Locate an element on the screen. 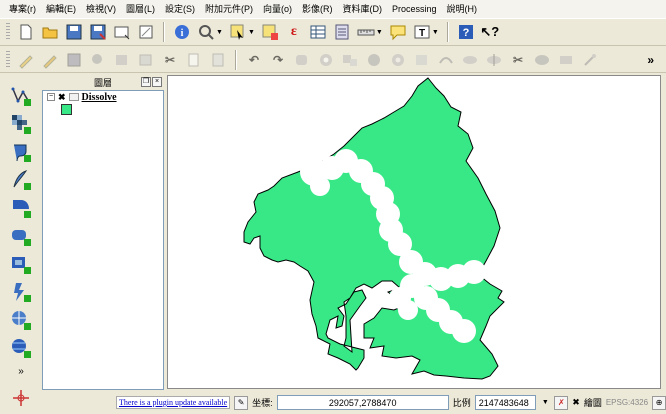  manage-layers-toolbar: » » is located at coordinates (21, 241).